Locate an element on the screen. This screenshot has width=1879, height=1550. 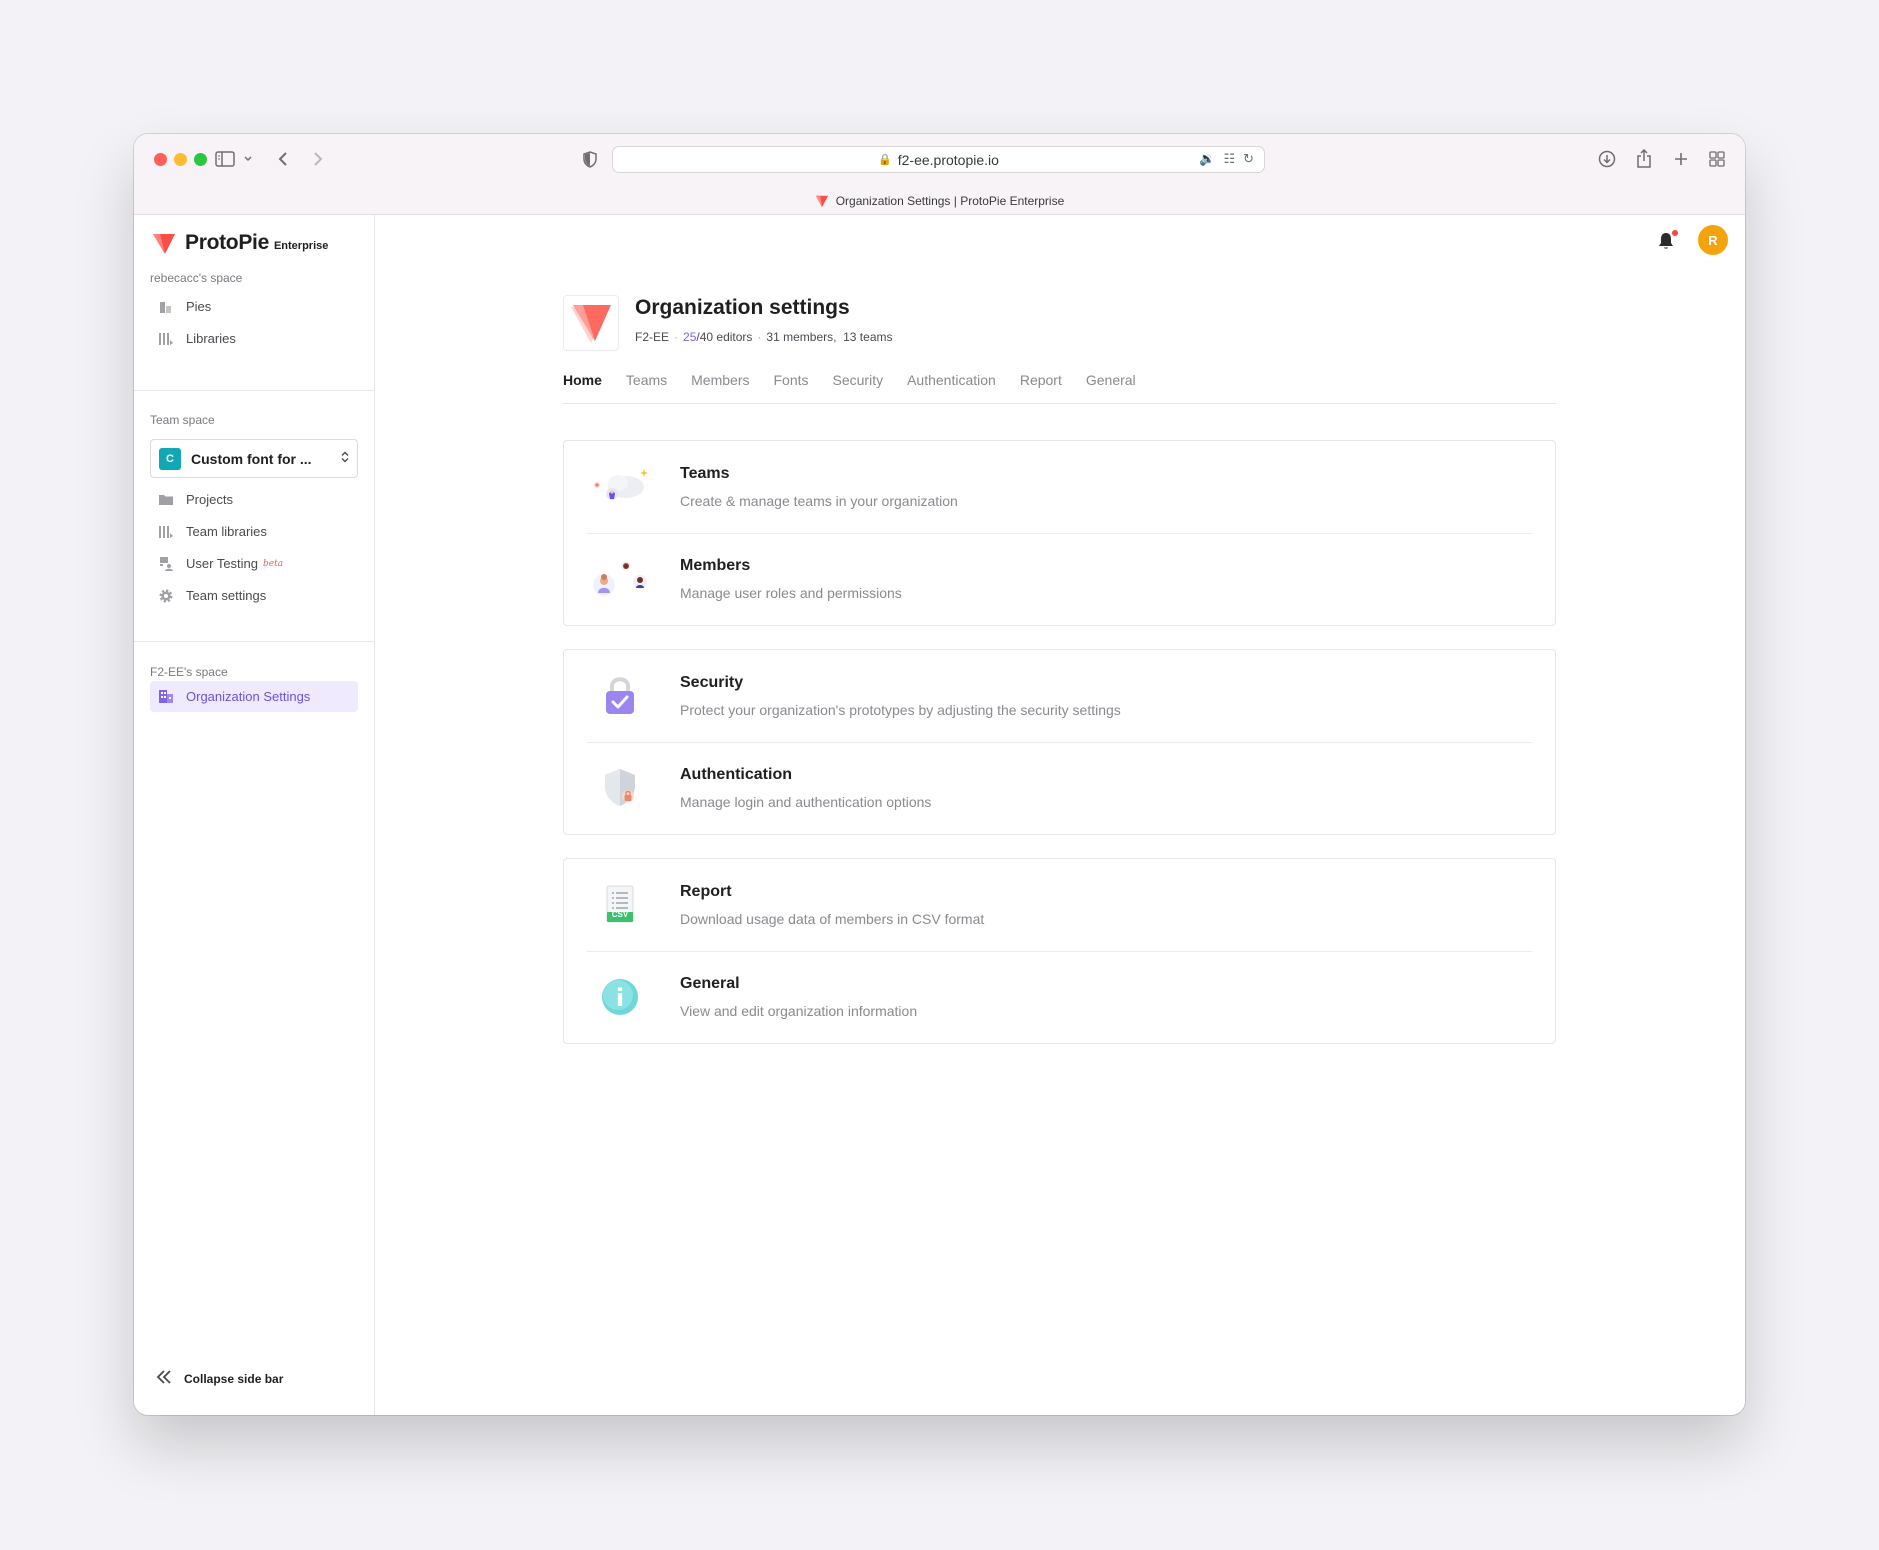
sidebar-item-label: Libraries is located at coordinates (211, 338).